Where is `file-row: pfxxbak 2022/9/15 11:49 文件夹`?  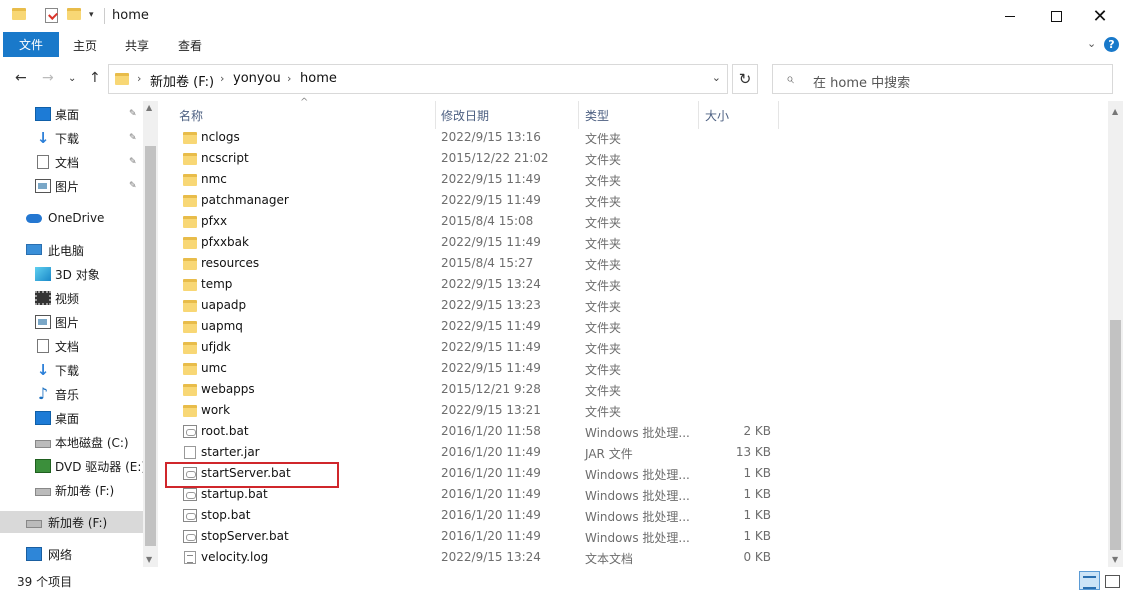
file-row: pfxxbak 2022/9/15 11:49 文件夹 is located at coordinates (633, 242).